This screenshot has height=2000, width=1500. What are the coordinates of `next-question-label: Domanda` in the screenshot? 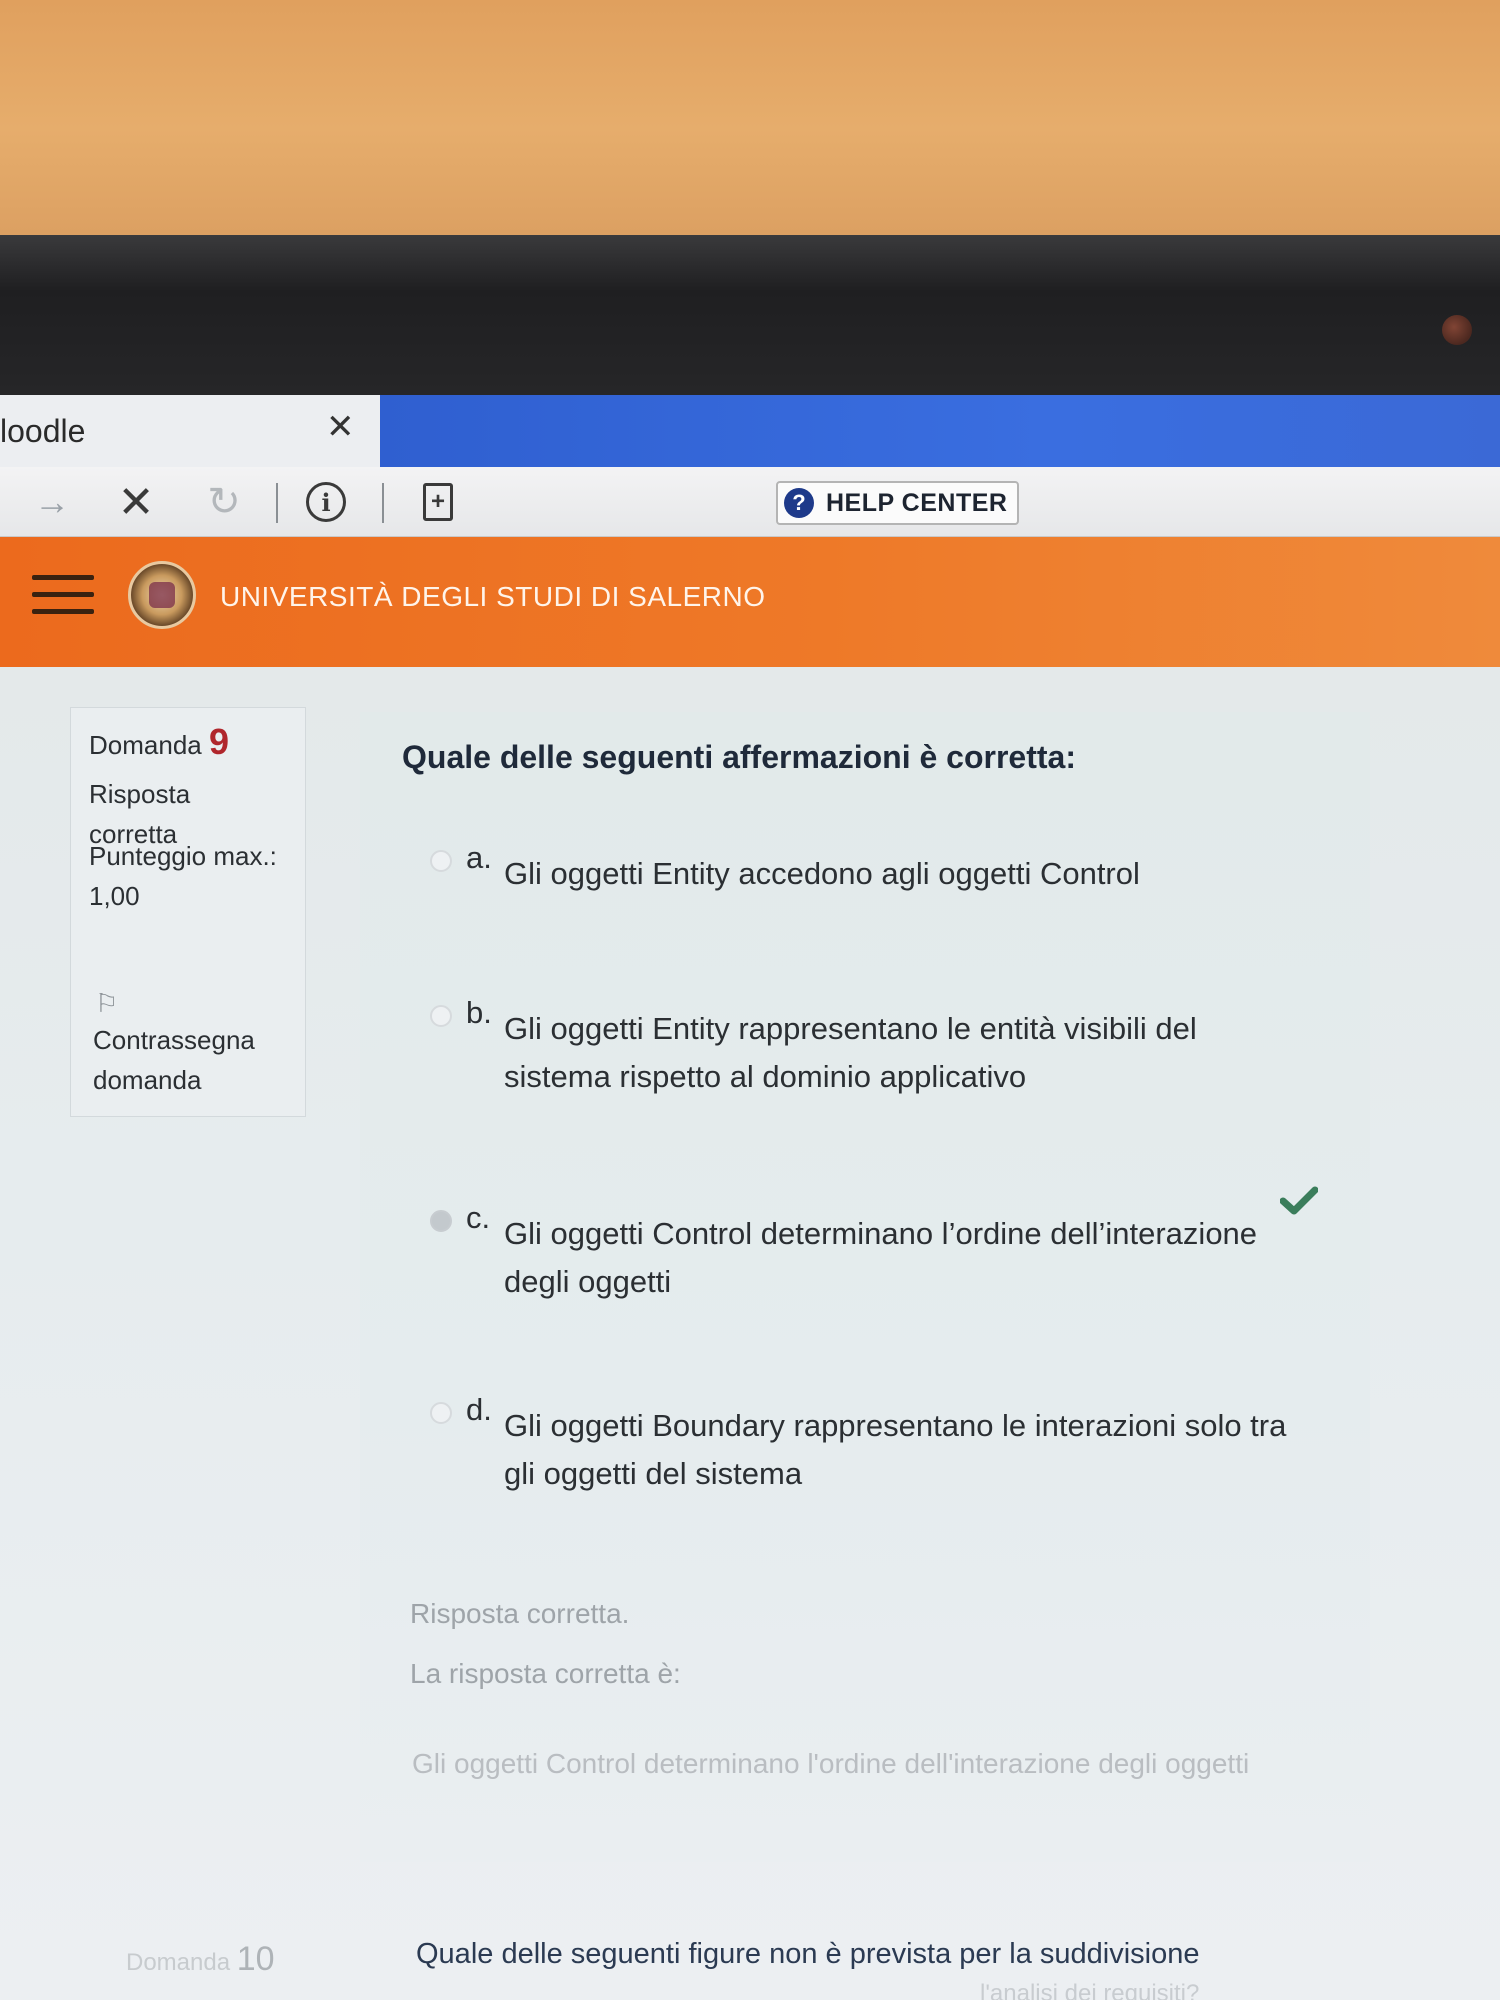 It's located at (178, 1962).